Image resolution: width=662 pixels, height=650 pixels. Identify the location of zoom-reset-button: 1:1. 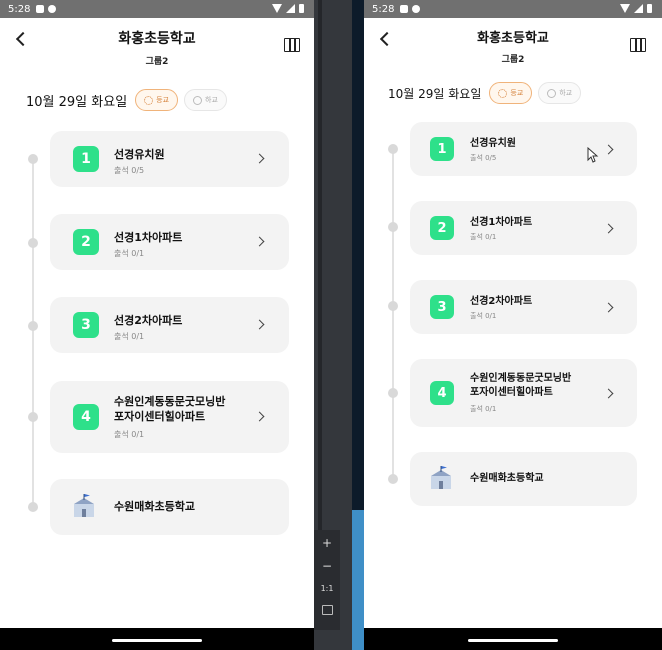
(327, 589).